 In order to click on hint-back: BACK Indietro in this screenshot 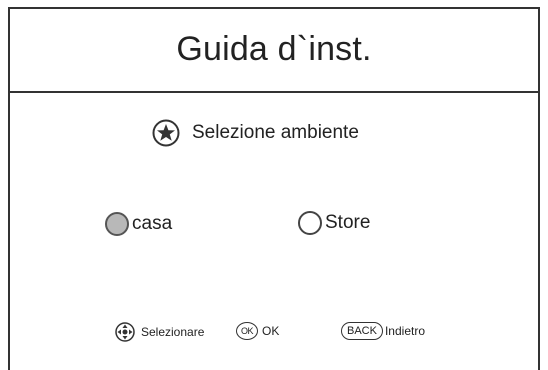, I will do `click(383, 331)`.